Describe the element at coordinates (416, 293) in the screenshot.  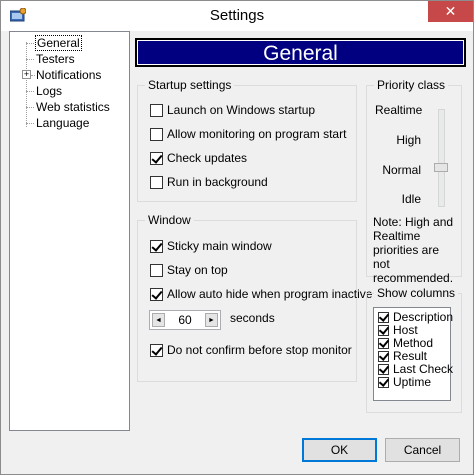
I see `group-title: Show columns` at that location.